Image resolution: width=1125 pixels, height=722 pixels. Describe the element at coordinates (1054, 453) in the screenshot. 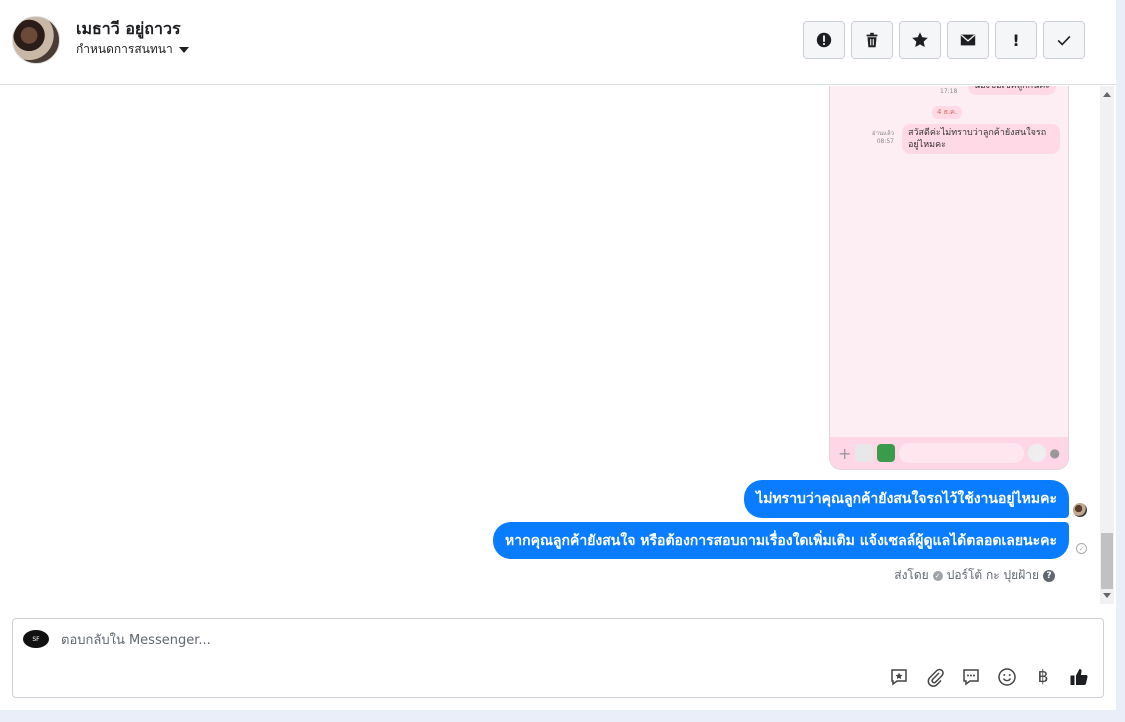

I see `microphone-icon: ●` at that location.